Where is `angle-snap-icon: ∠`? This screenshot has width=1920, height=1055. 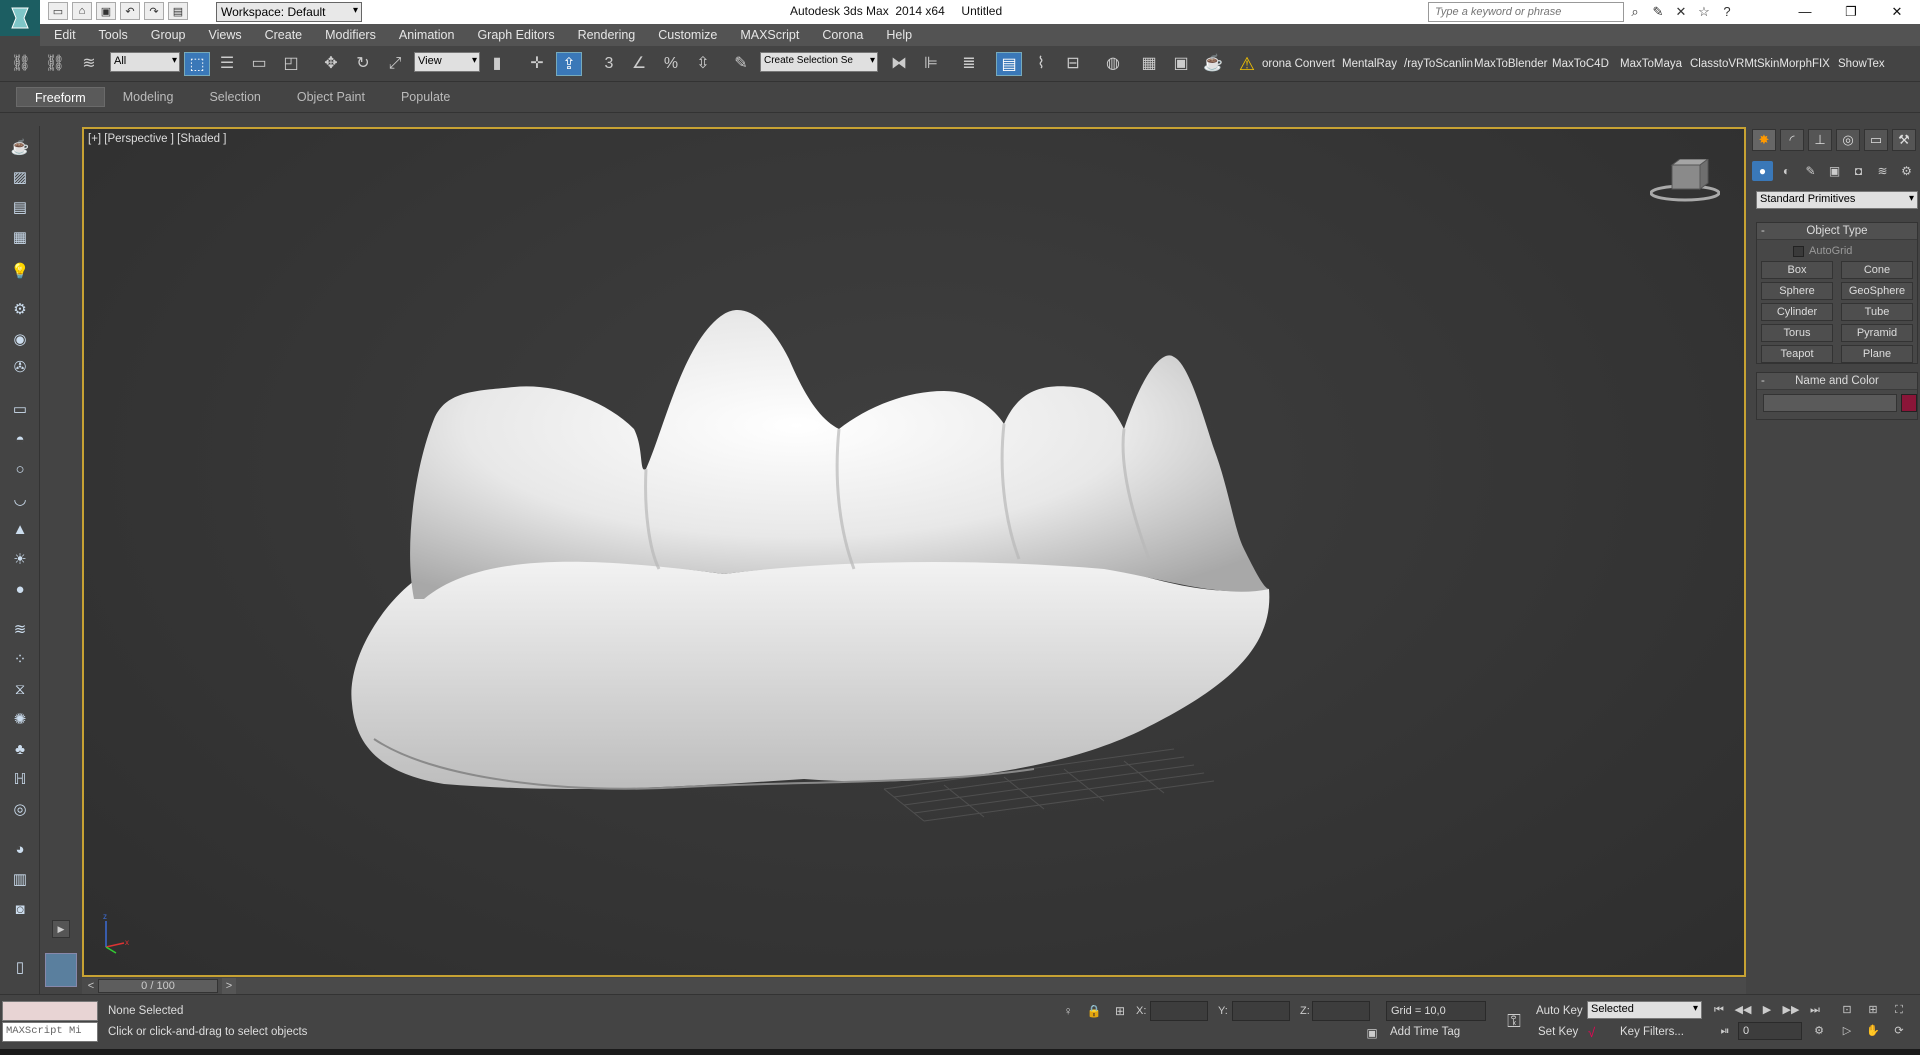 angle-snap-icon: ∠ is located at coordinates (639, 64).